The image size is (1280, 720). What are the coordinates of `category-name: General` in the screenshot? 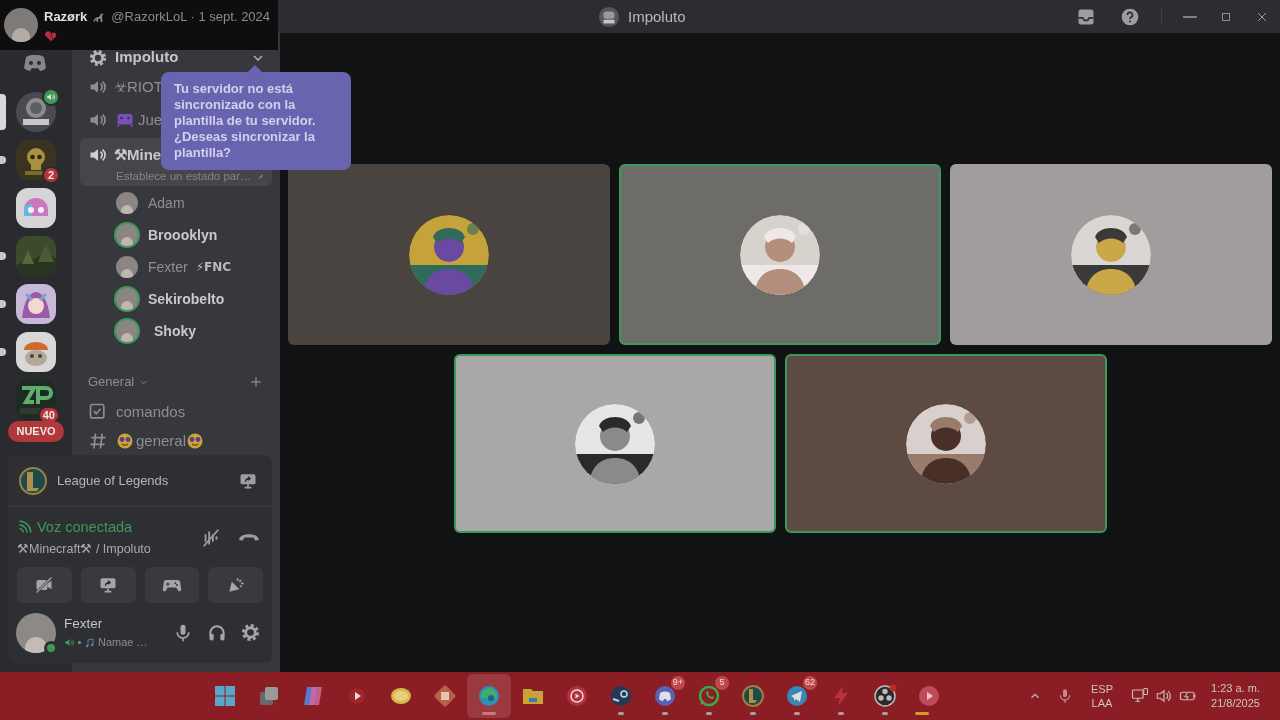 It's located at (111, 382).